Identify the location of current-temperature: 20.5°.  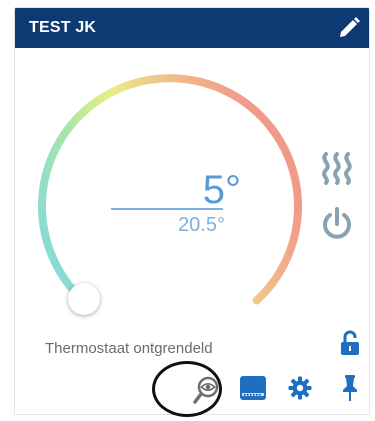
(201, 225).